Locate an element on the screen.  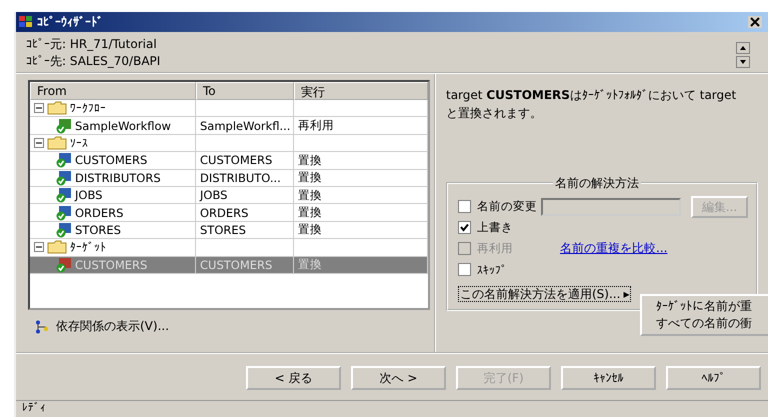
tree-row: CUSTOMERS CUSTOMERS 置換 is located at coordinates (229, 161).